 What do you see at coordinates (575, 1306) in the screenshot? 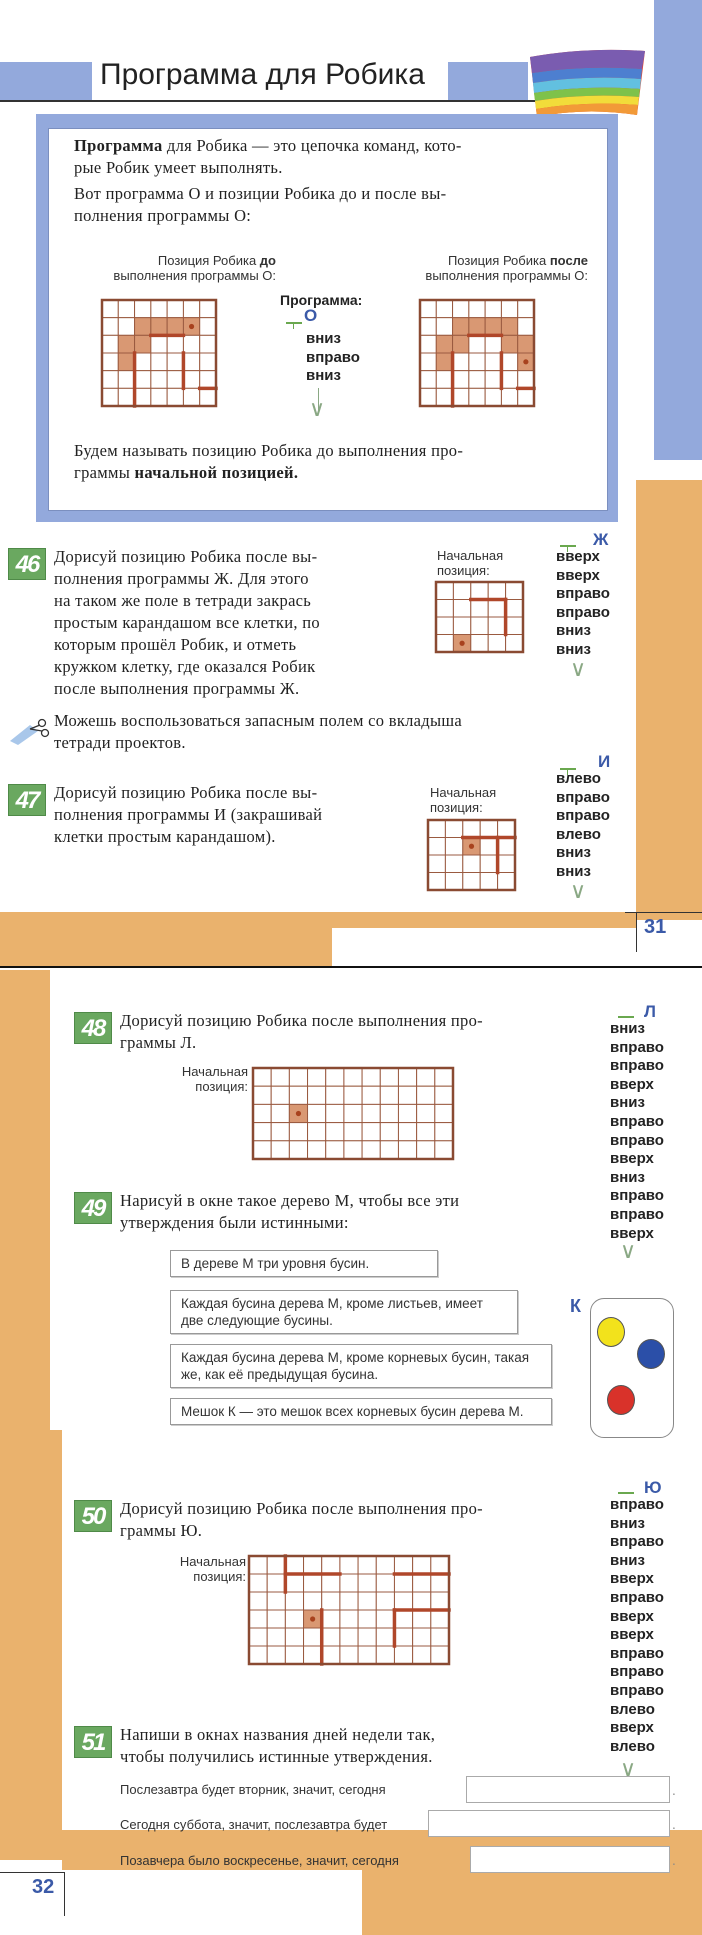
I see `bag-label: К` at bounding box center [575, 1306].